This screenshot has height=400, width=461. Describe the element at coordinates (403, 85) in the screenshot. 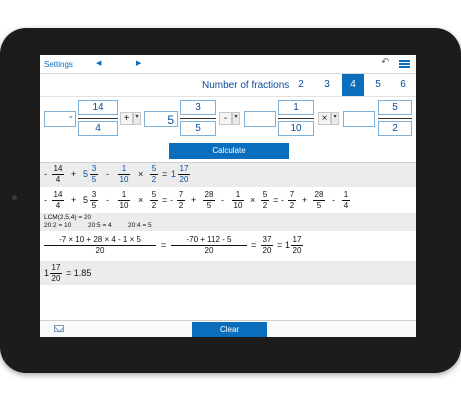

I see `fraction-count-option-6: 6` at that location.